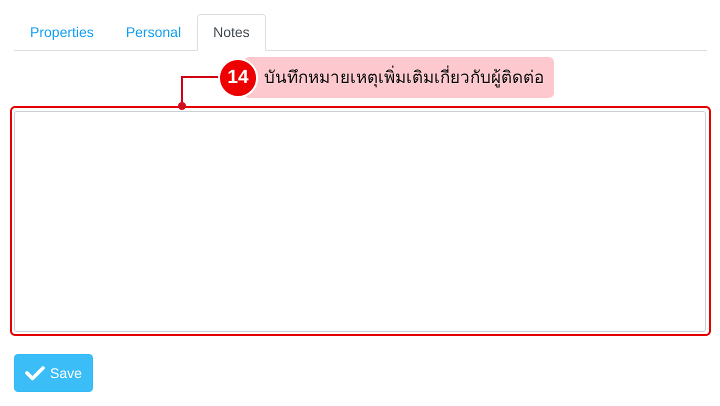 This screenshot has width=720, height=406. Describe the element at coordinates (53, 373) in the screenshot. I see `save-button: Save` at that location.